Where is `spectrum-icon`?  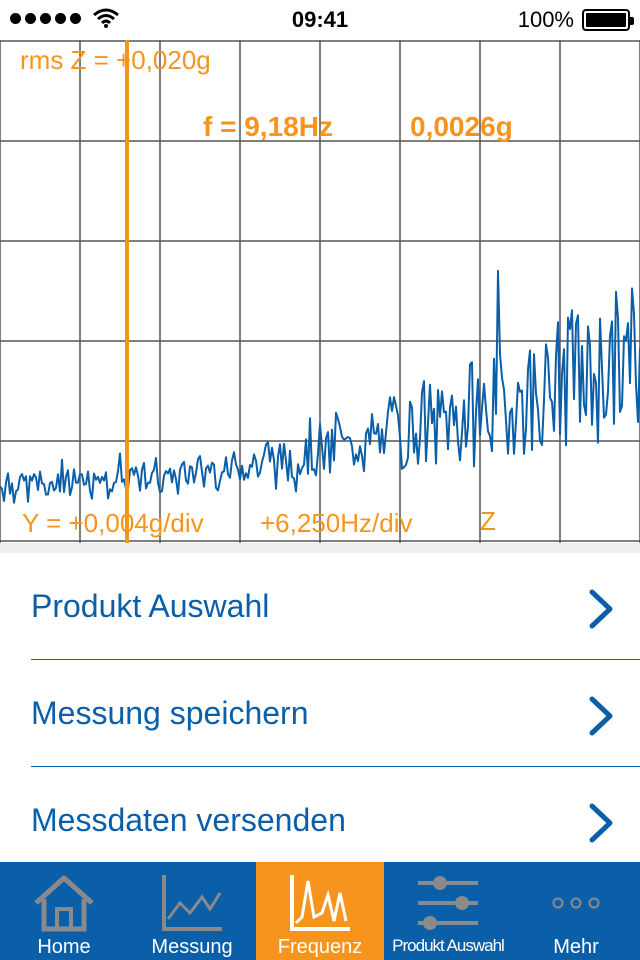
spectrum-icon is located at coordinates (320, 903).